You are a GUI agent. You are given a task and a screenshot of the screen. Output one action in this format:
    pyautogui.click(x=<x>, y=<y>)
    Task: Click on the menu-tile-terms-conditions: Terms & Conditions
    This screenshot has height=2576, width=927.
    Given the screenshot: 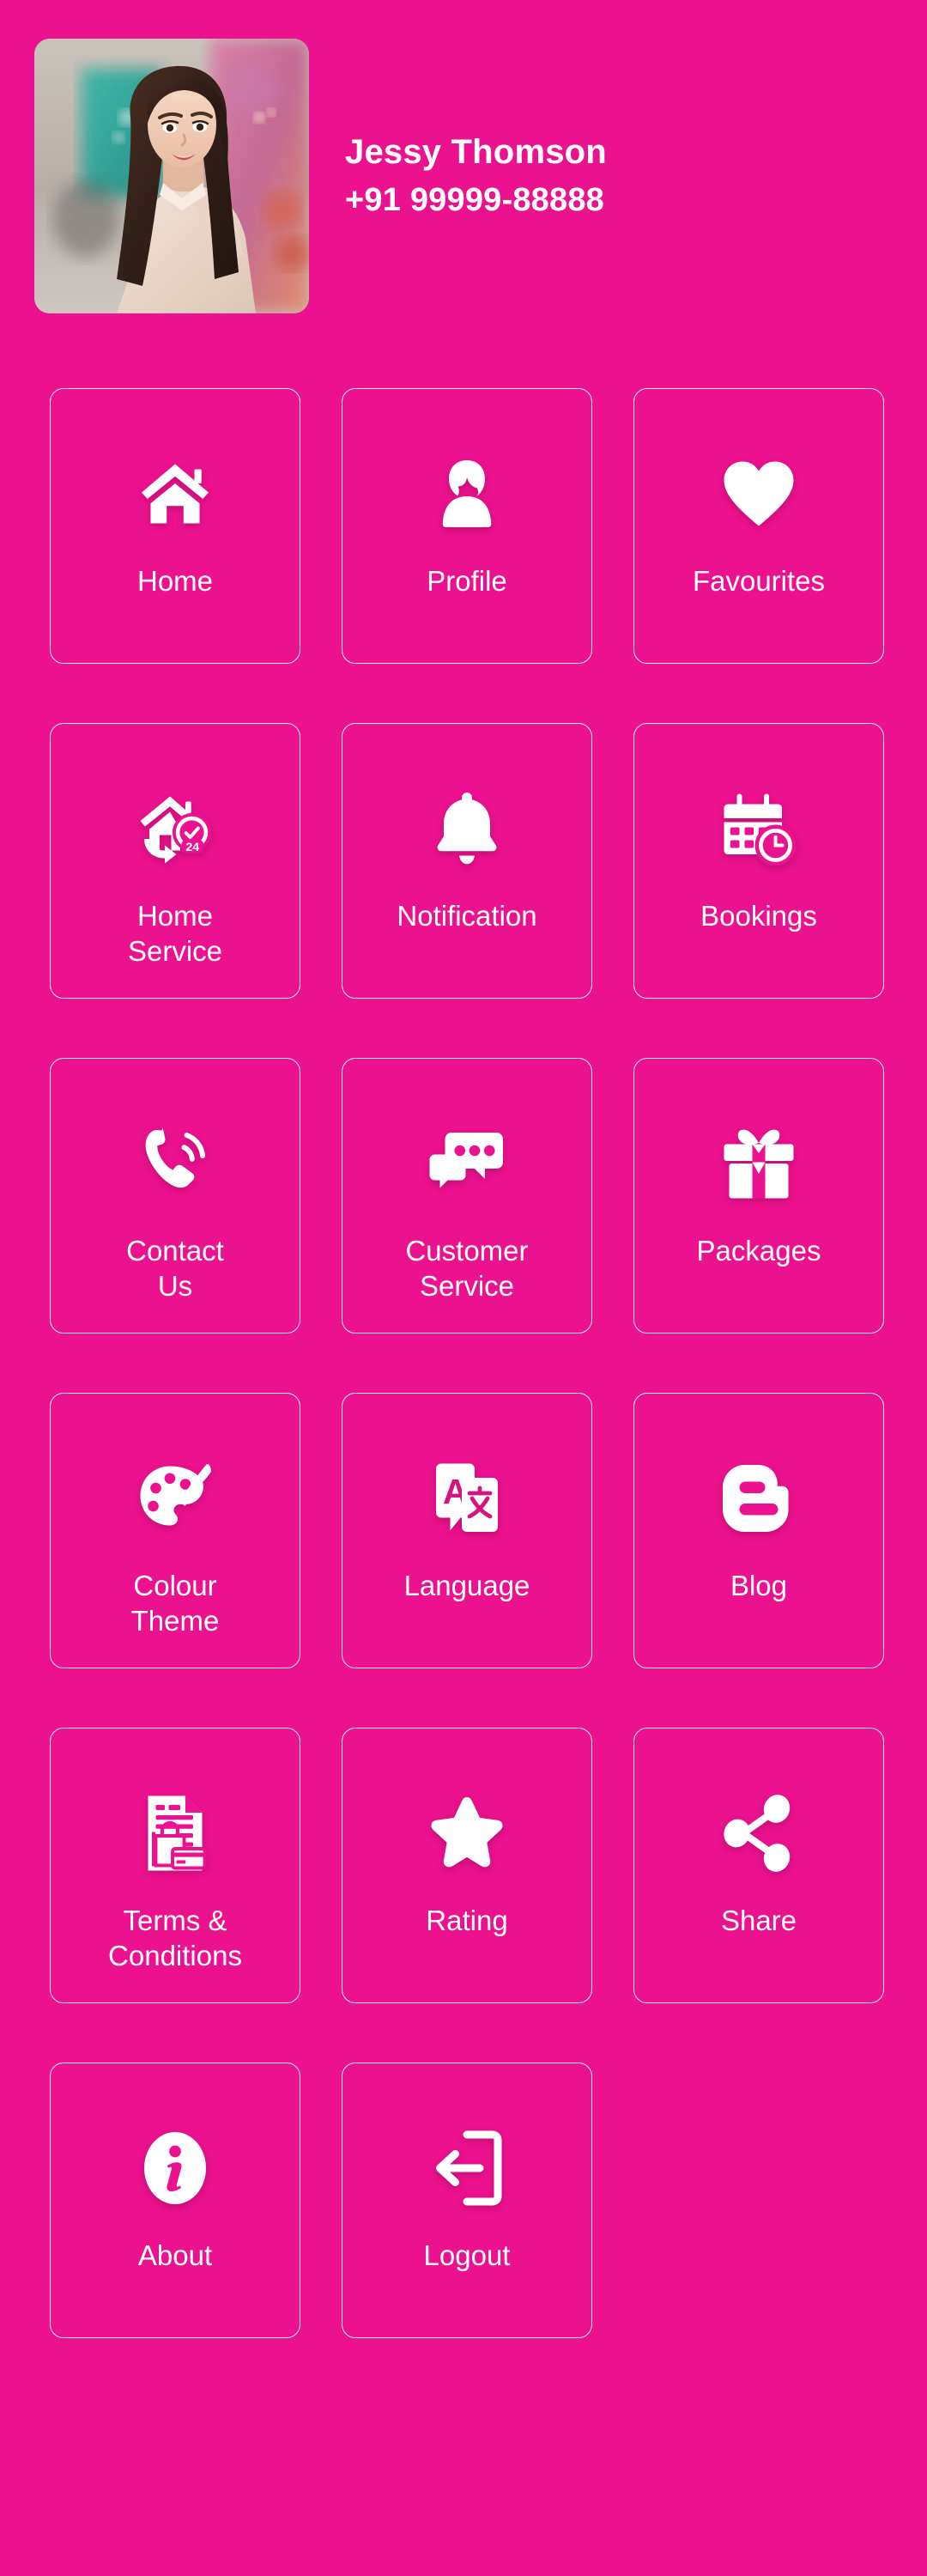 What is the action you would take?
    pyautogui.click(x=175, y=1865)
    